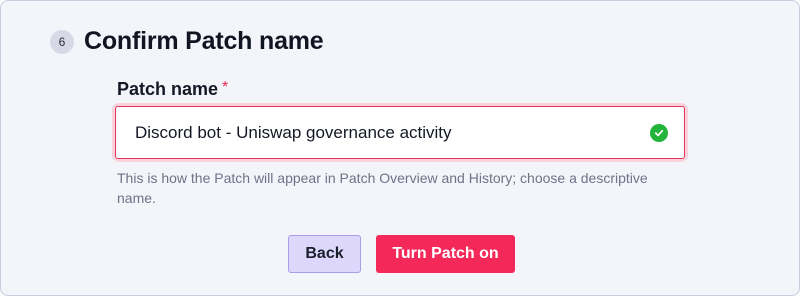  Describe the element at coordinates (225, 87) in the screenshot. I see `required-marker: *` at that location.